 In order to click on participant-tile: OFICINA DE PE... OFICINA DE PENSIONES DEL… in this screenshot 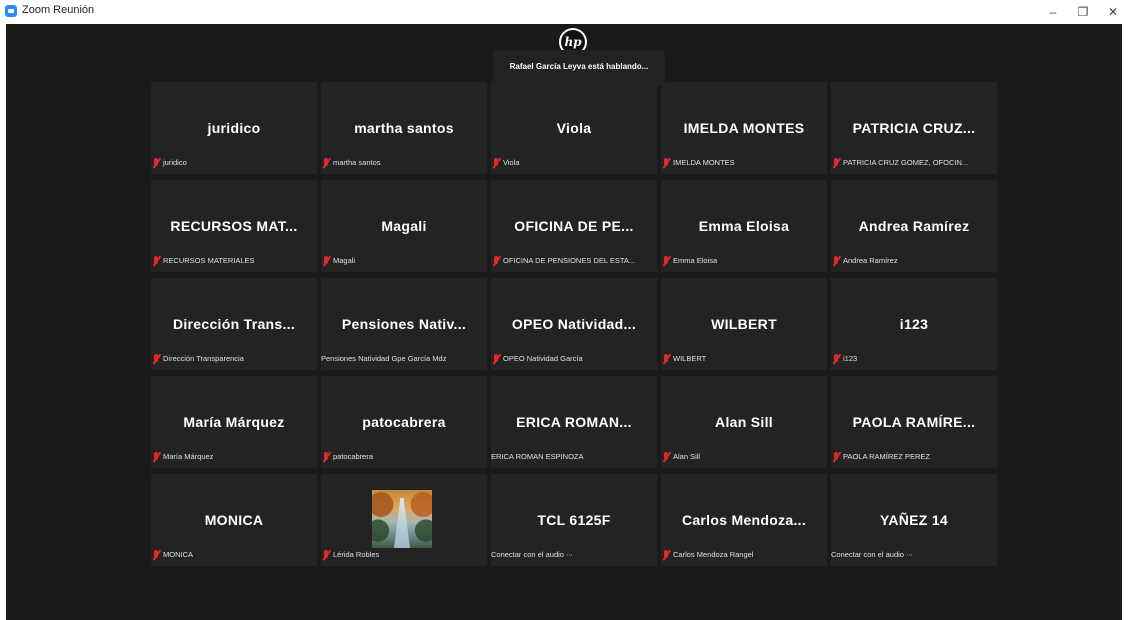, I will do `click(574, 226)`.